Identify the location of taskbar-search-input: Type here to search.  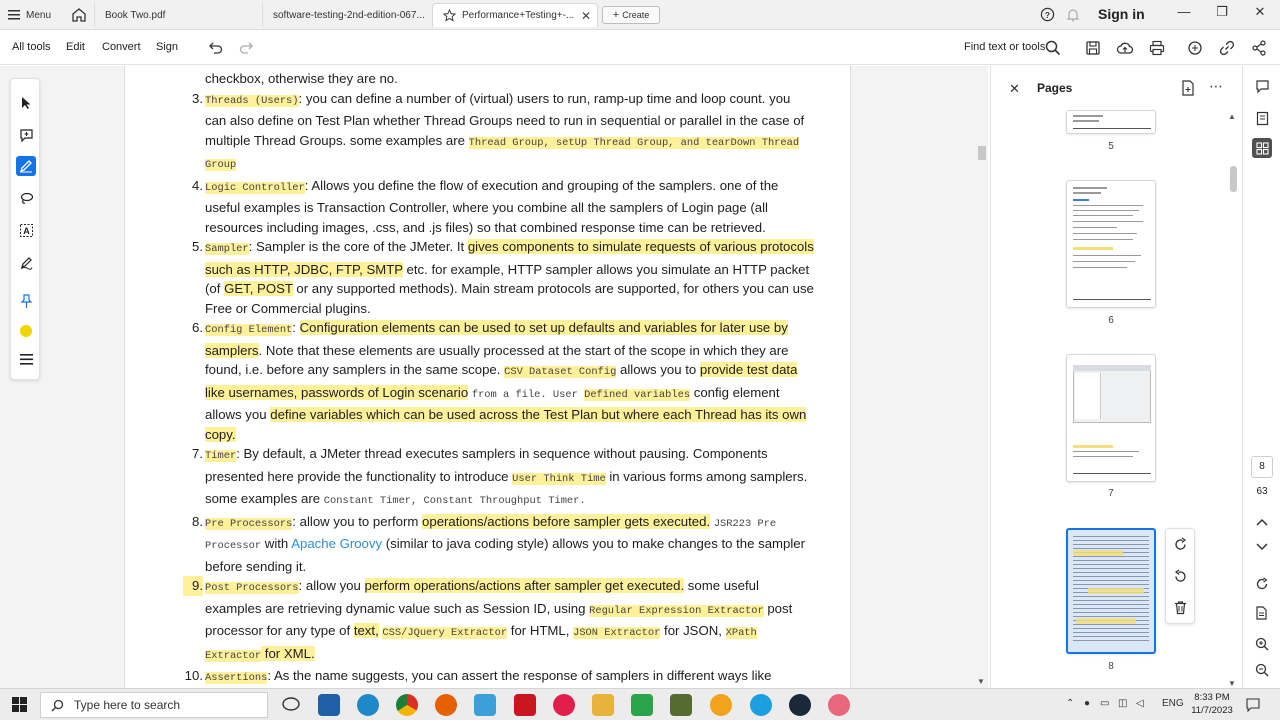
(154, 705).